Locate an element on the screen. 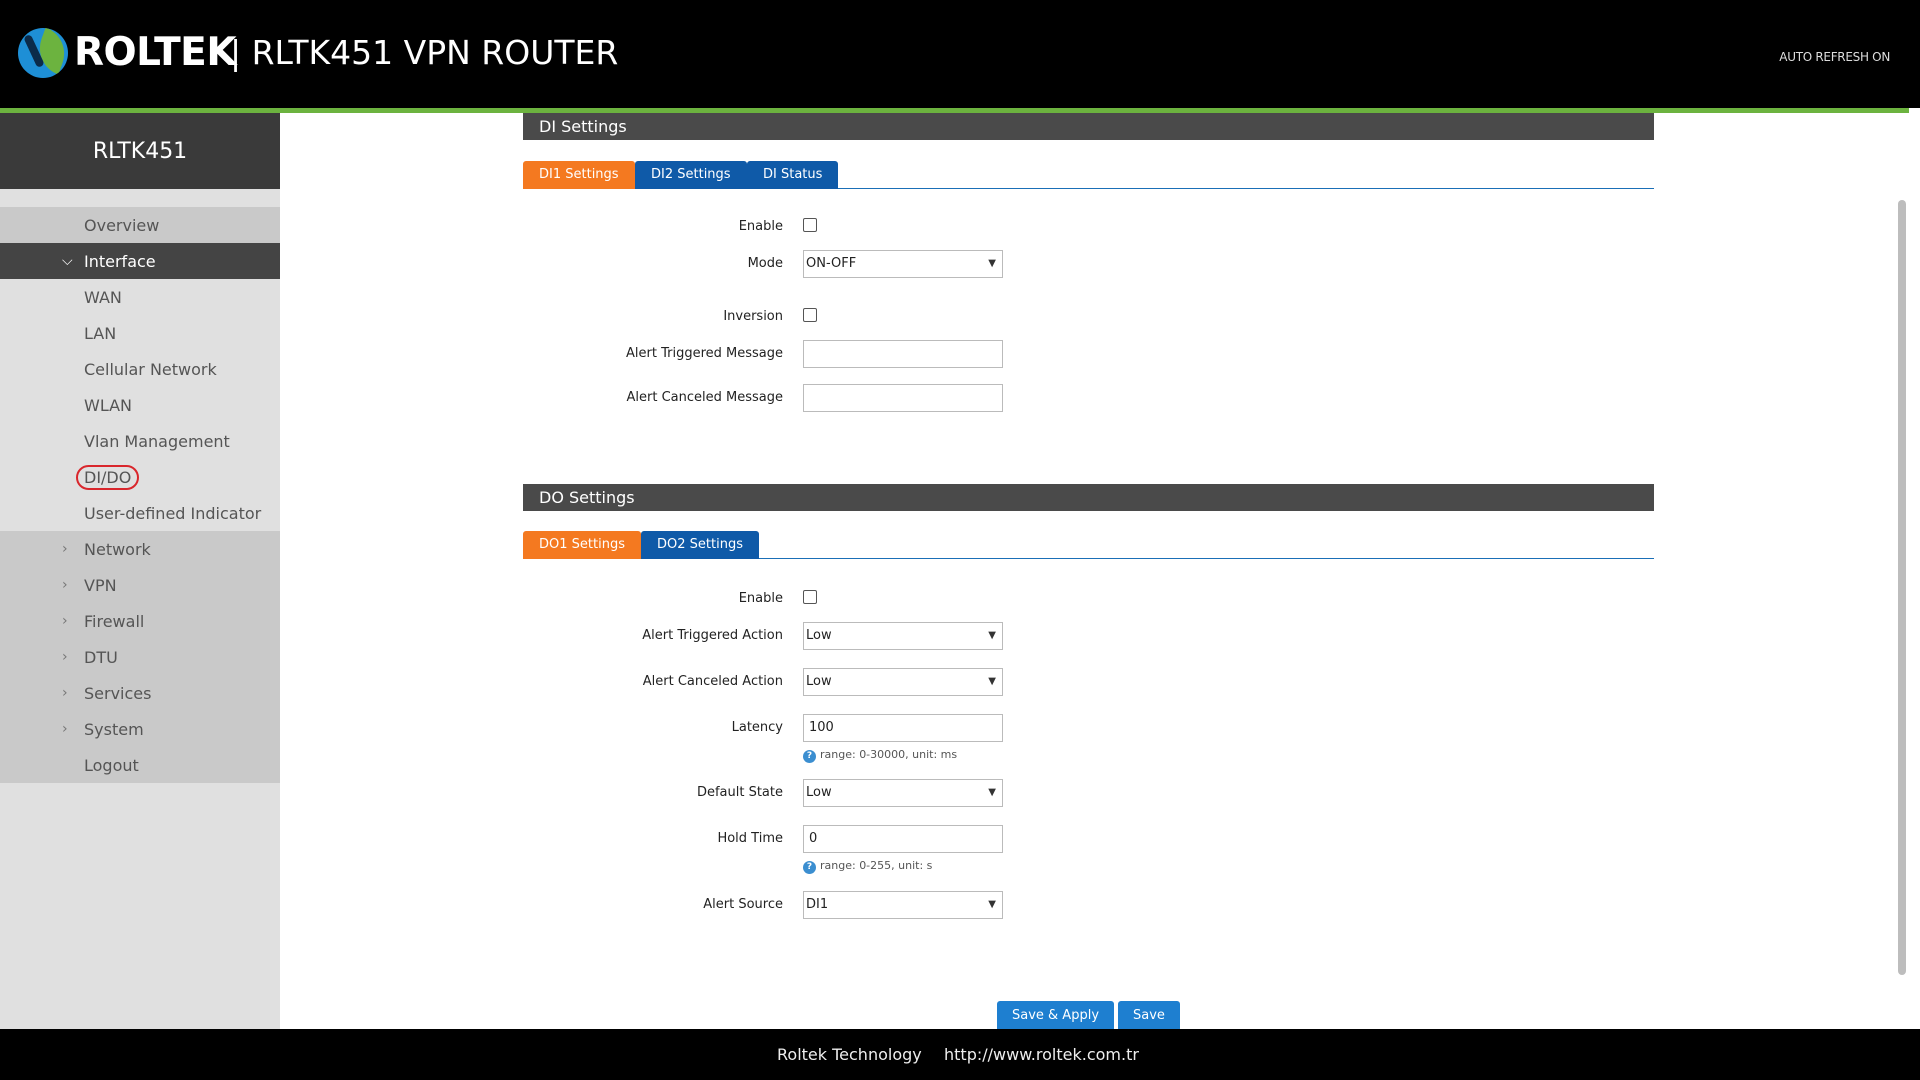  auto-refresh-toggle: AUTO REFRESH ON is located at coordinates (1834, 57).